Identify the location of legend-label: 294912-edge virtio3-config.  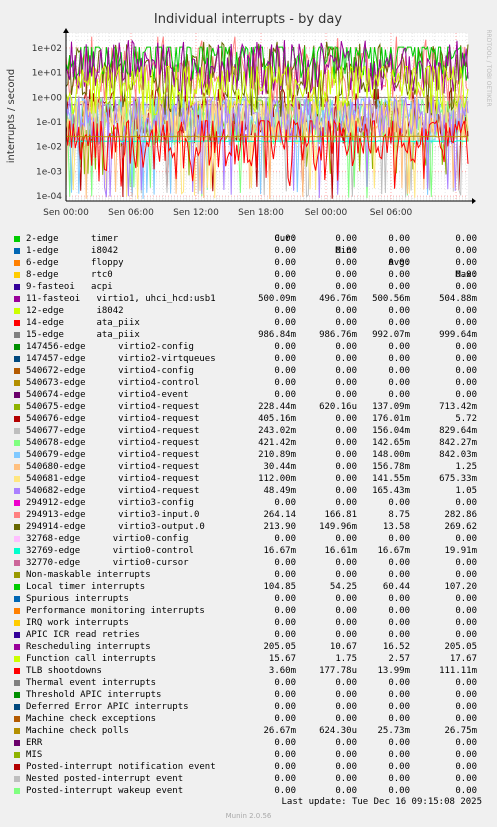
(110, 503).